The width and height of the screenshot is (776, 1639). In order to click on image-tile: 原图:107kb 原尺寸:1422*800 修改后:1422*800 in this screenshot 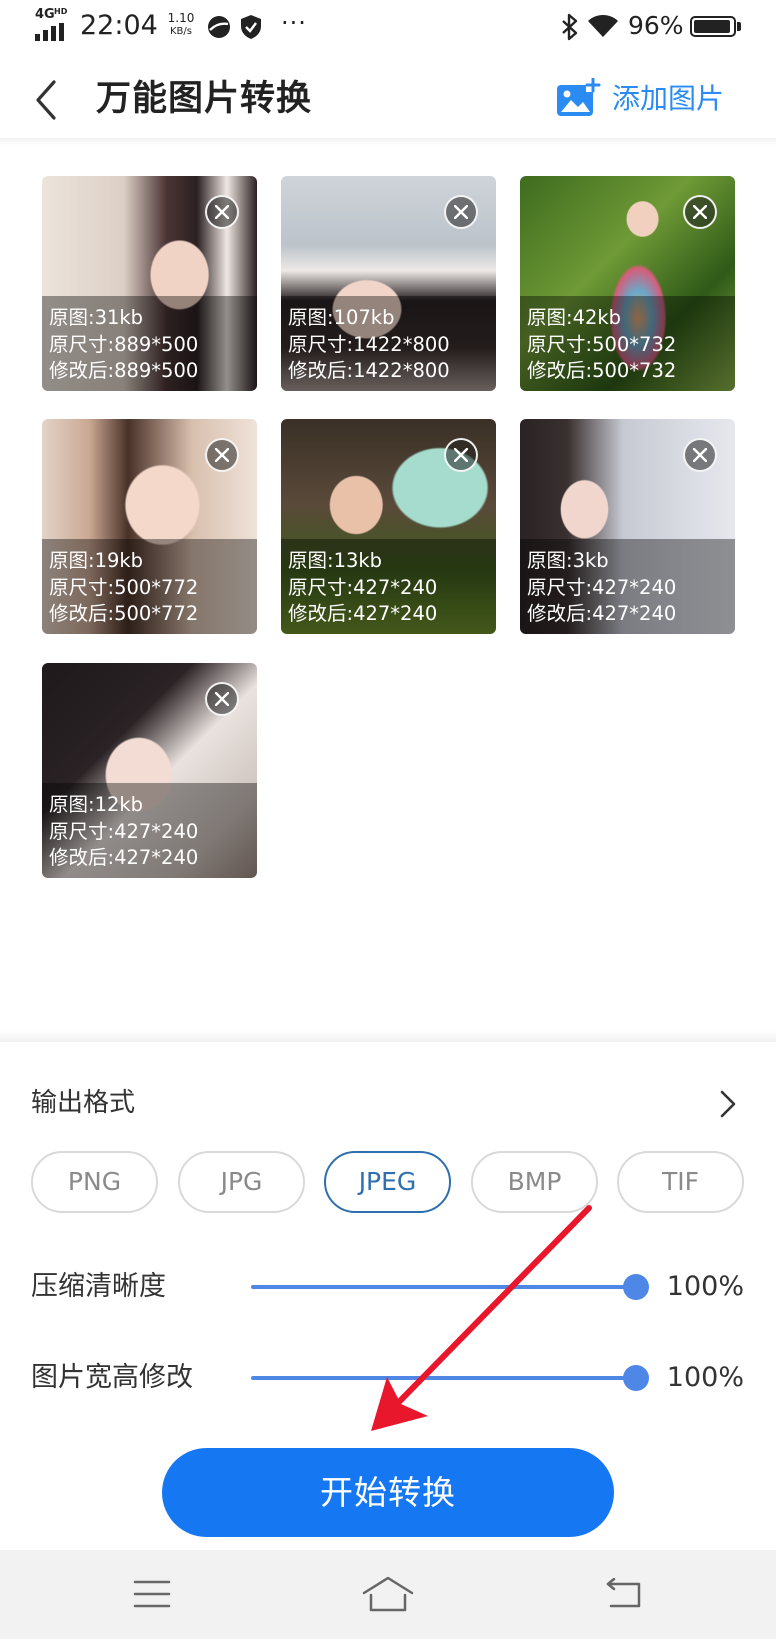, I will do `click(388, 283)`.